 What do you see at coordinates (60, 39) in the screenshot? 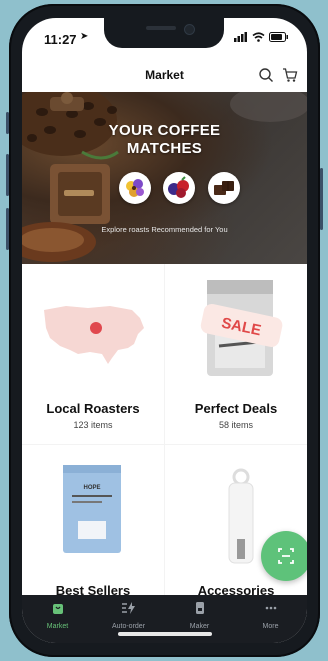
I see `status-time: 11:27` at bounding box center [60, 39].